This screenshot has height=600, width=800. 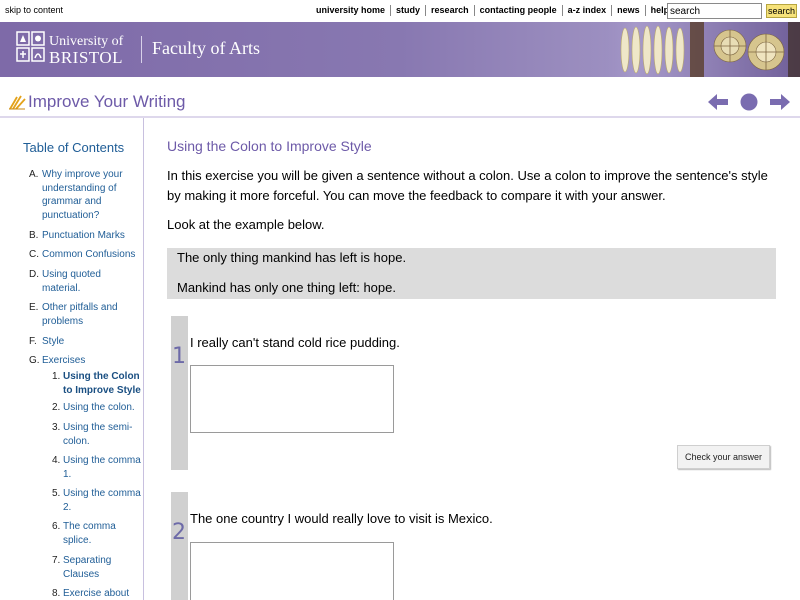 I want to click on toc-label: Common Confusions, so click(x=90, y=255).